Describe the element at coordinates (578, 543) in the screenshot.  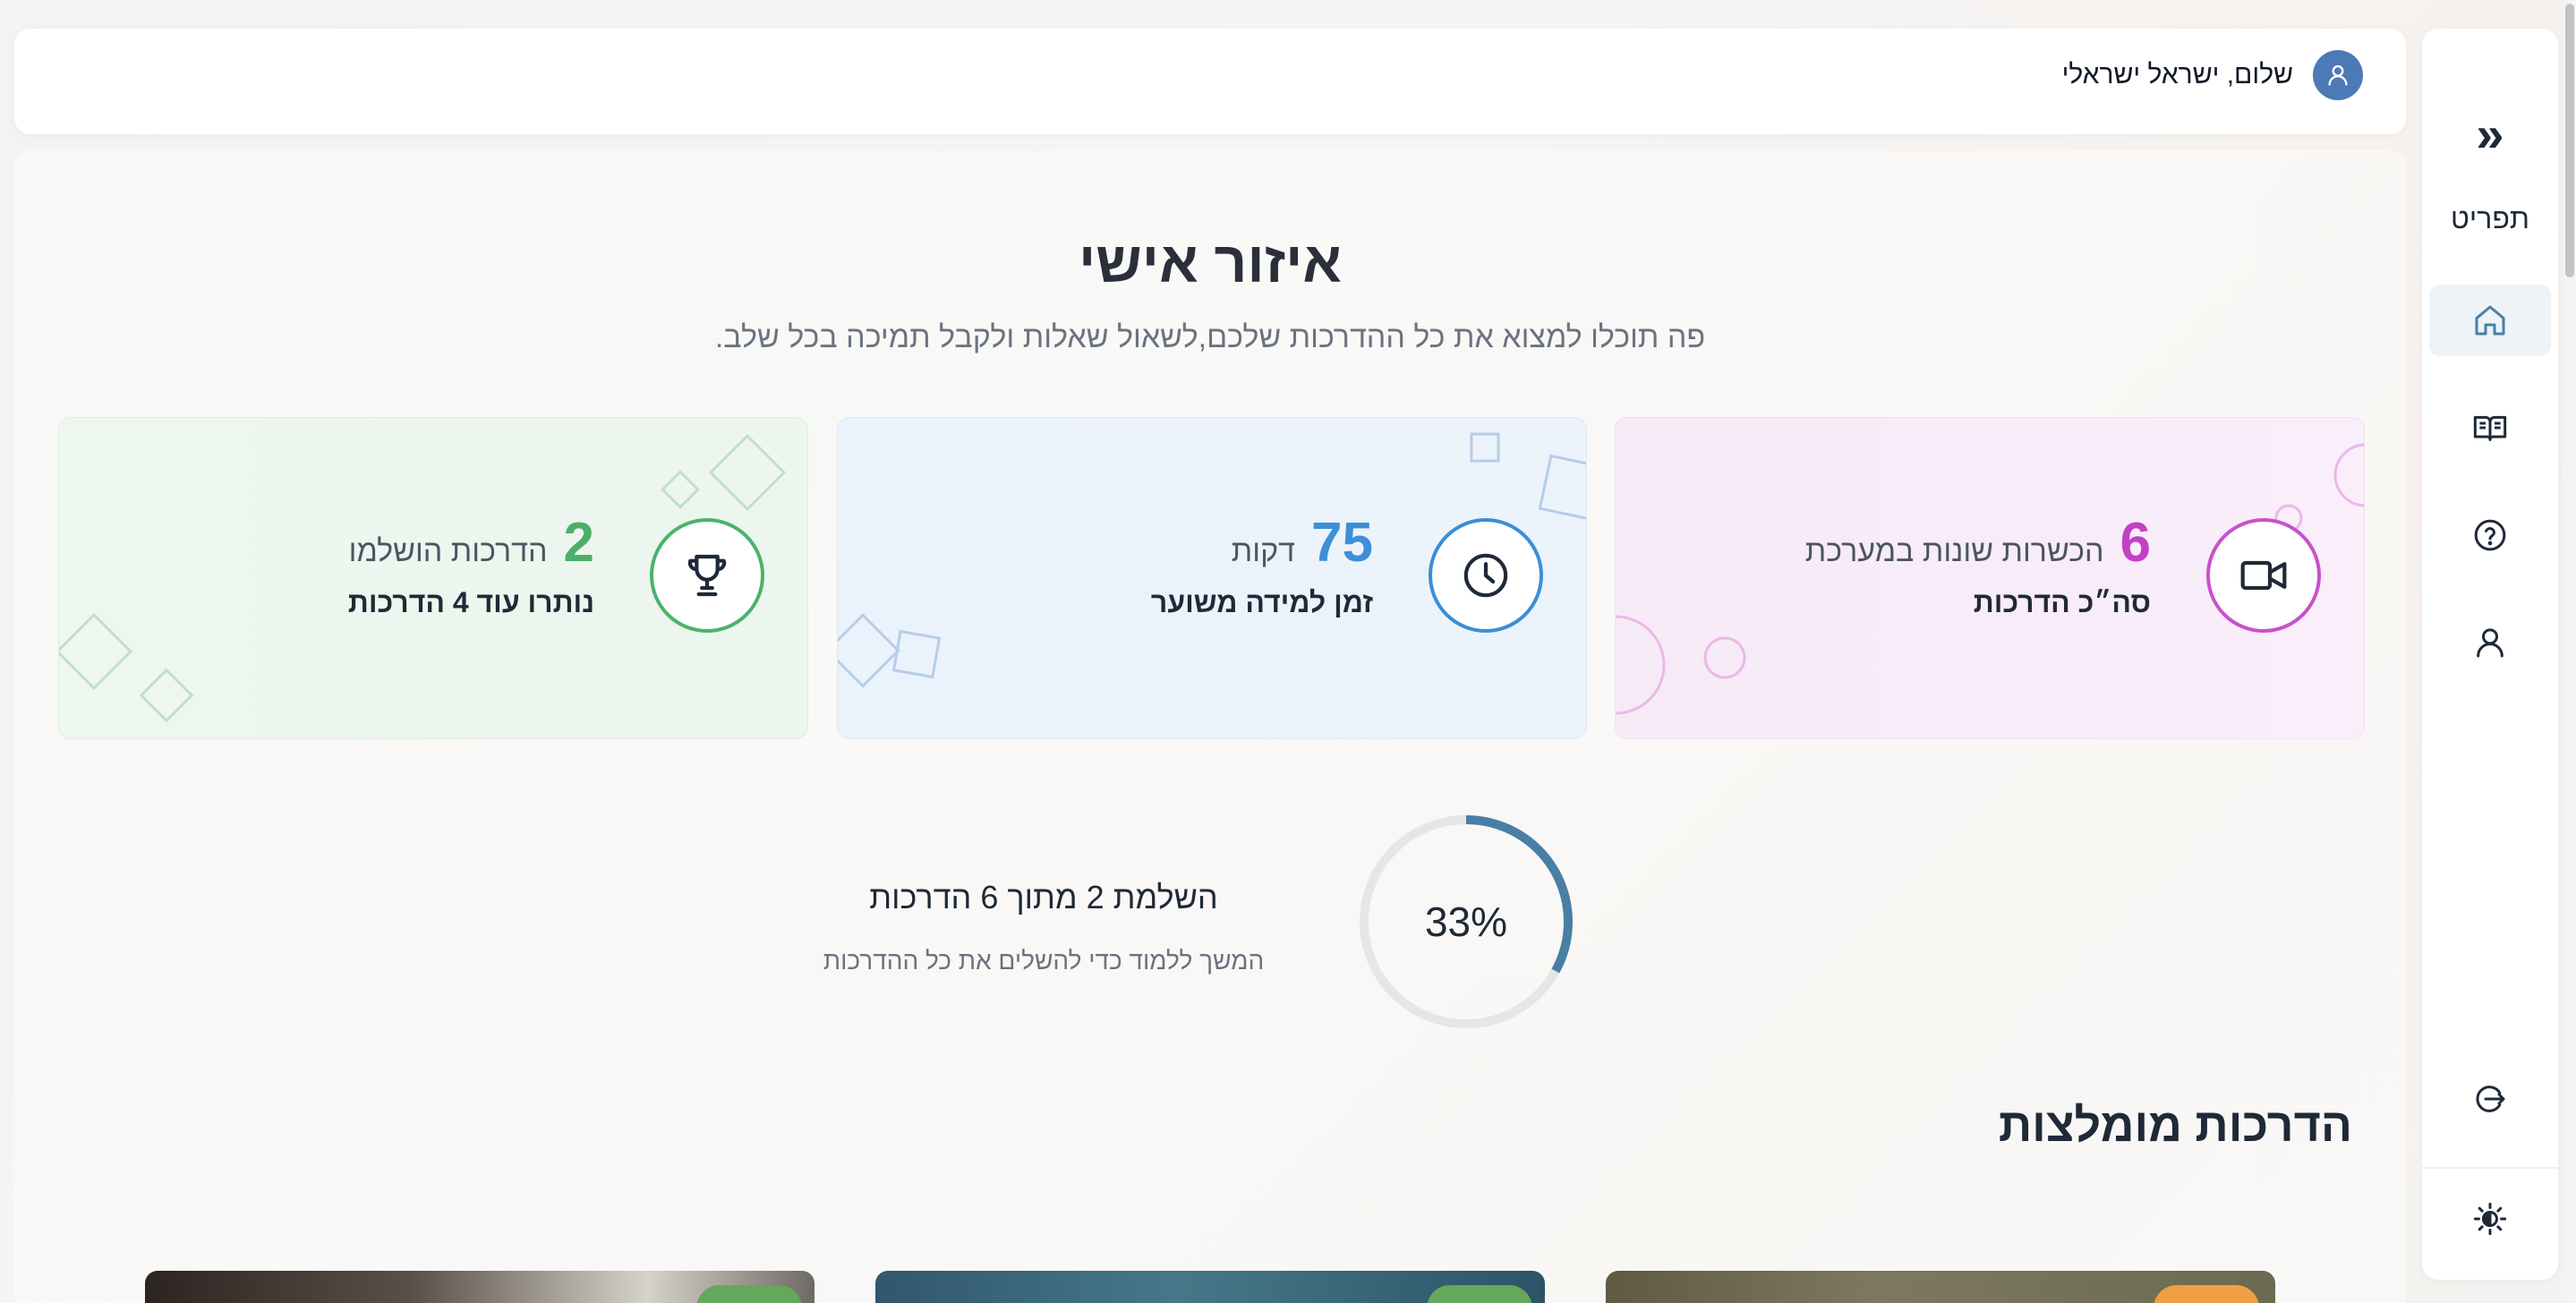
I see `stat-number: 2` at that location.